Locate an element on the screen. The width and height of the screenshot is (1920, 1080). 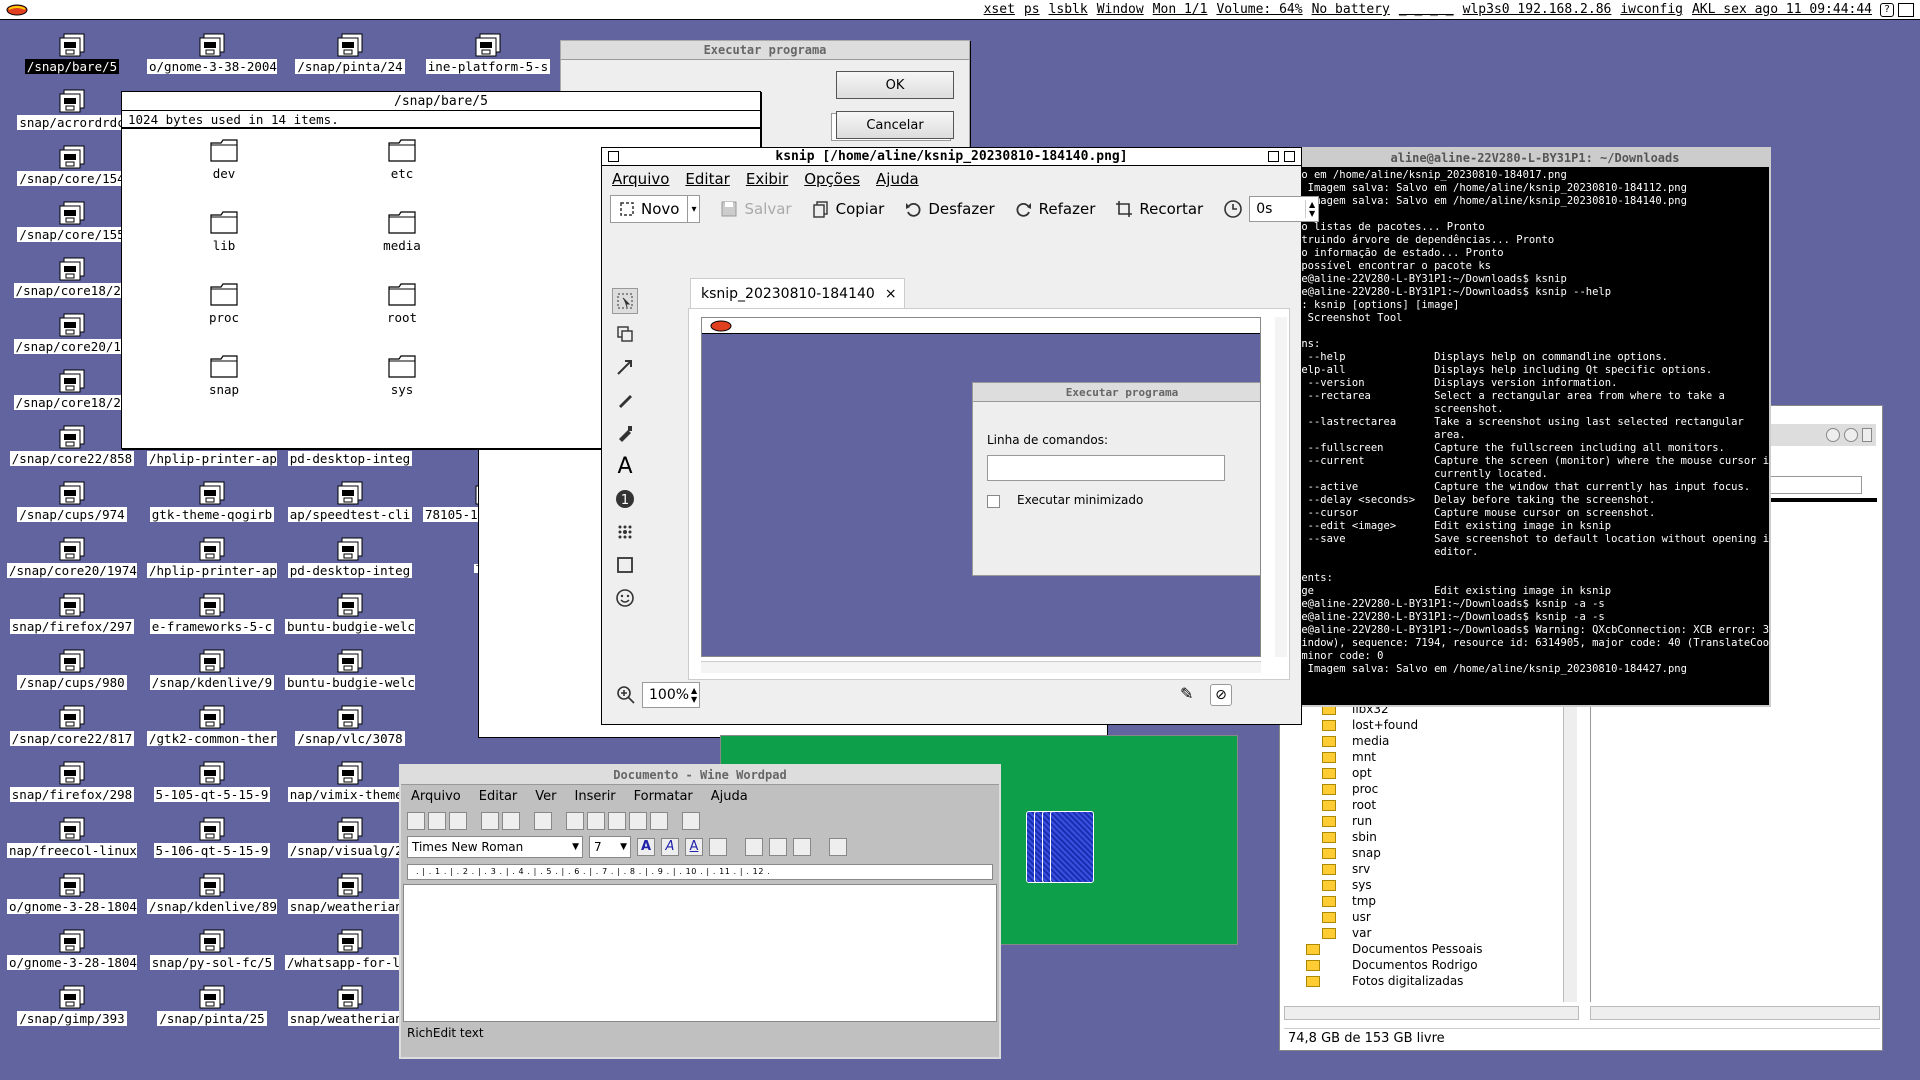
collapse-box-icon is located at coordinates (1289, 156).